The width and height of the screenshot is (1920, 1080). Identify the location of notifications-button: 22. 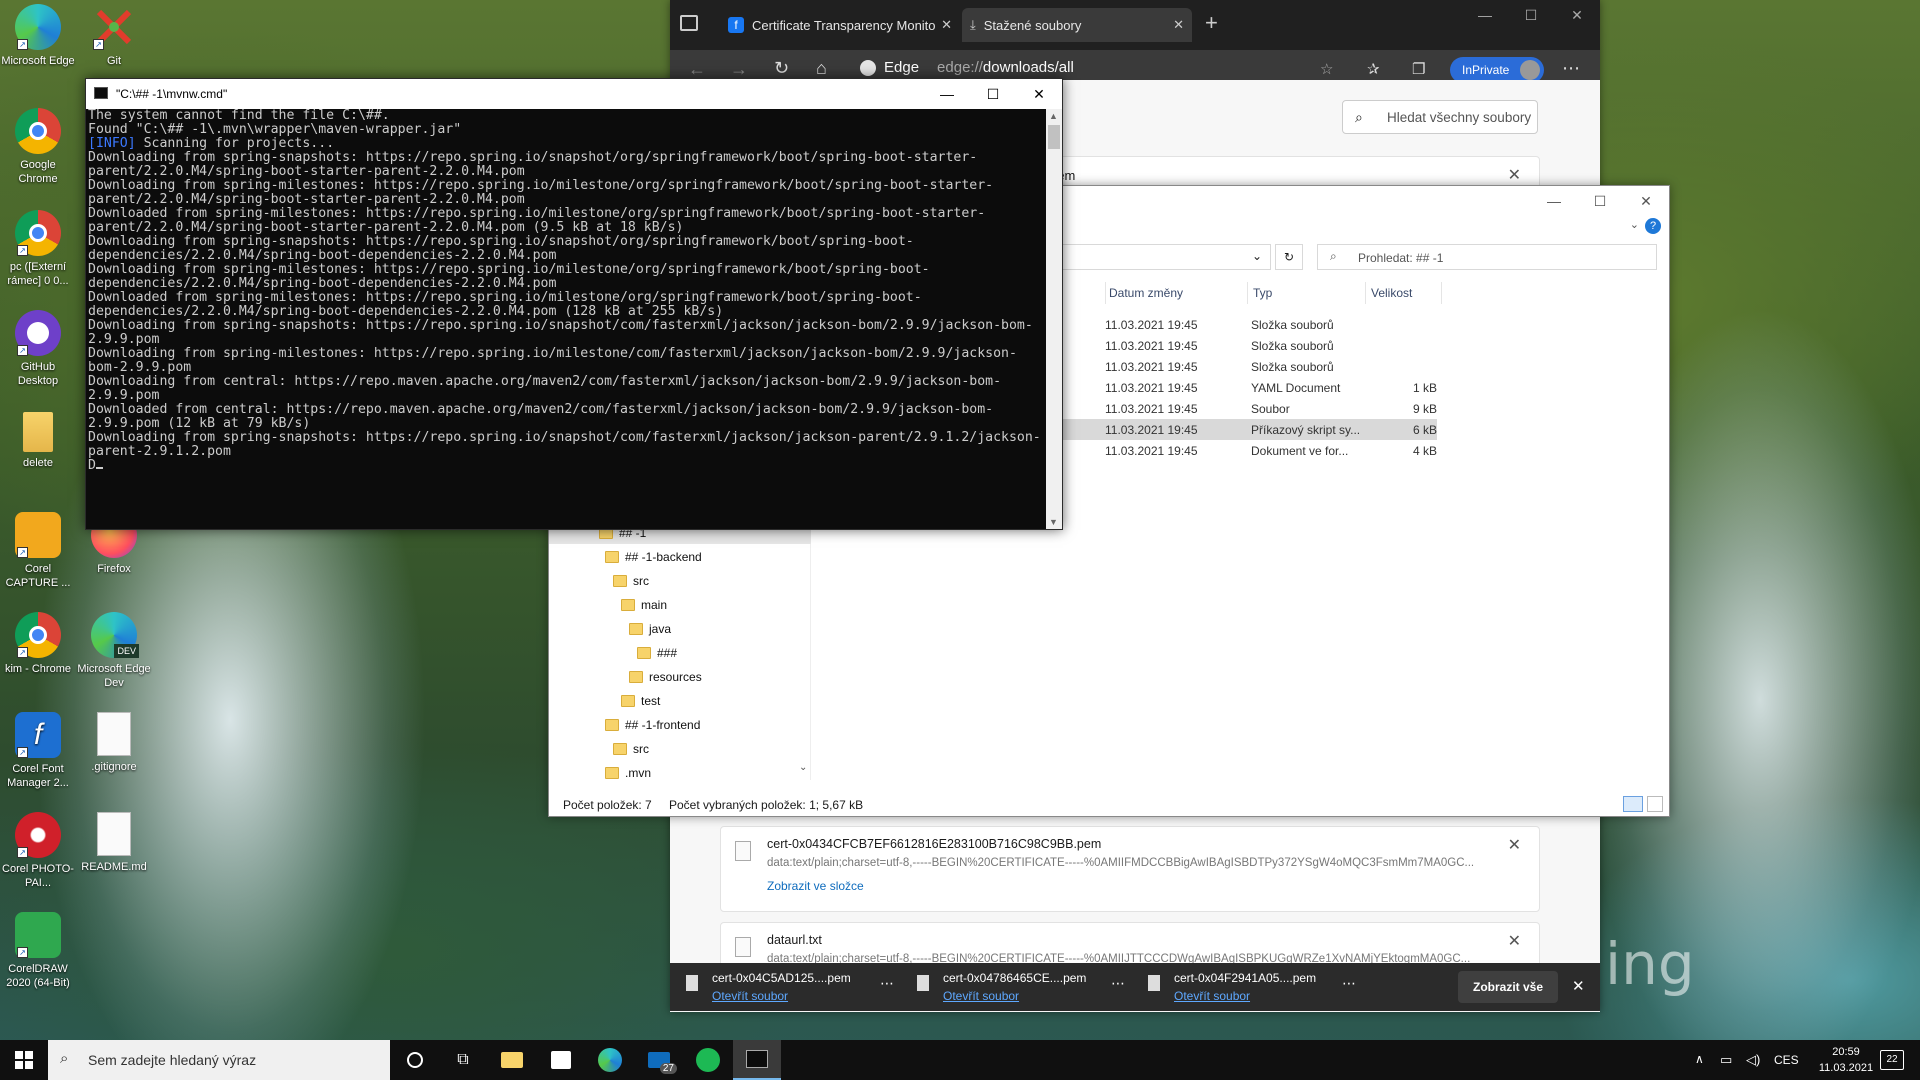
(1892, 1060).